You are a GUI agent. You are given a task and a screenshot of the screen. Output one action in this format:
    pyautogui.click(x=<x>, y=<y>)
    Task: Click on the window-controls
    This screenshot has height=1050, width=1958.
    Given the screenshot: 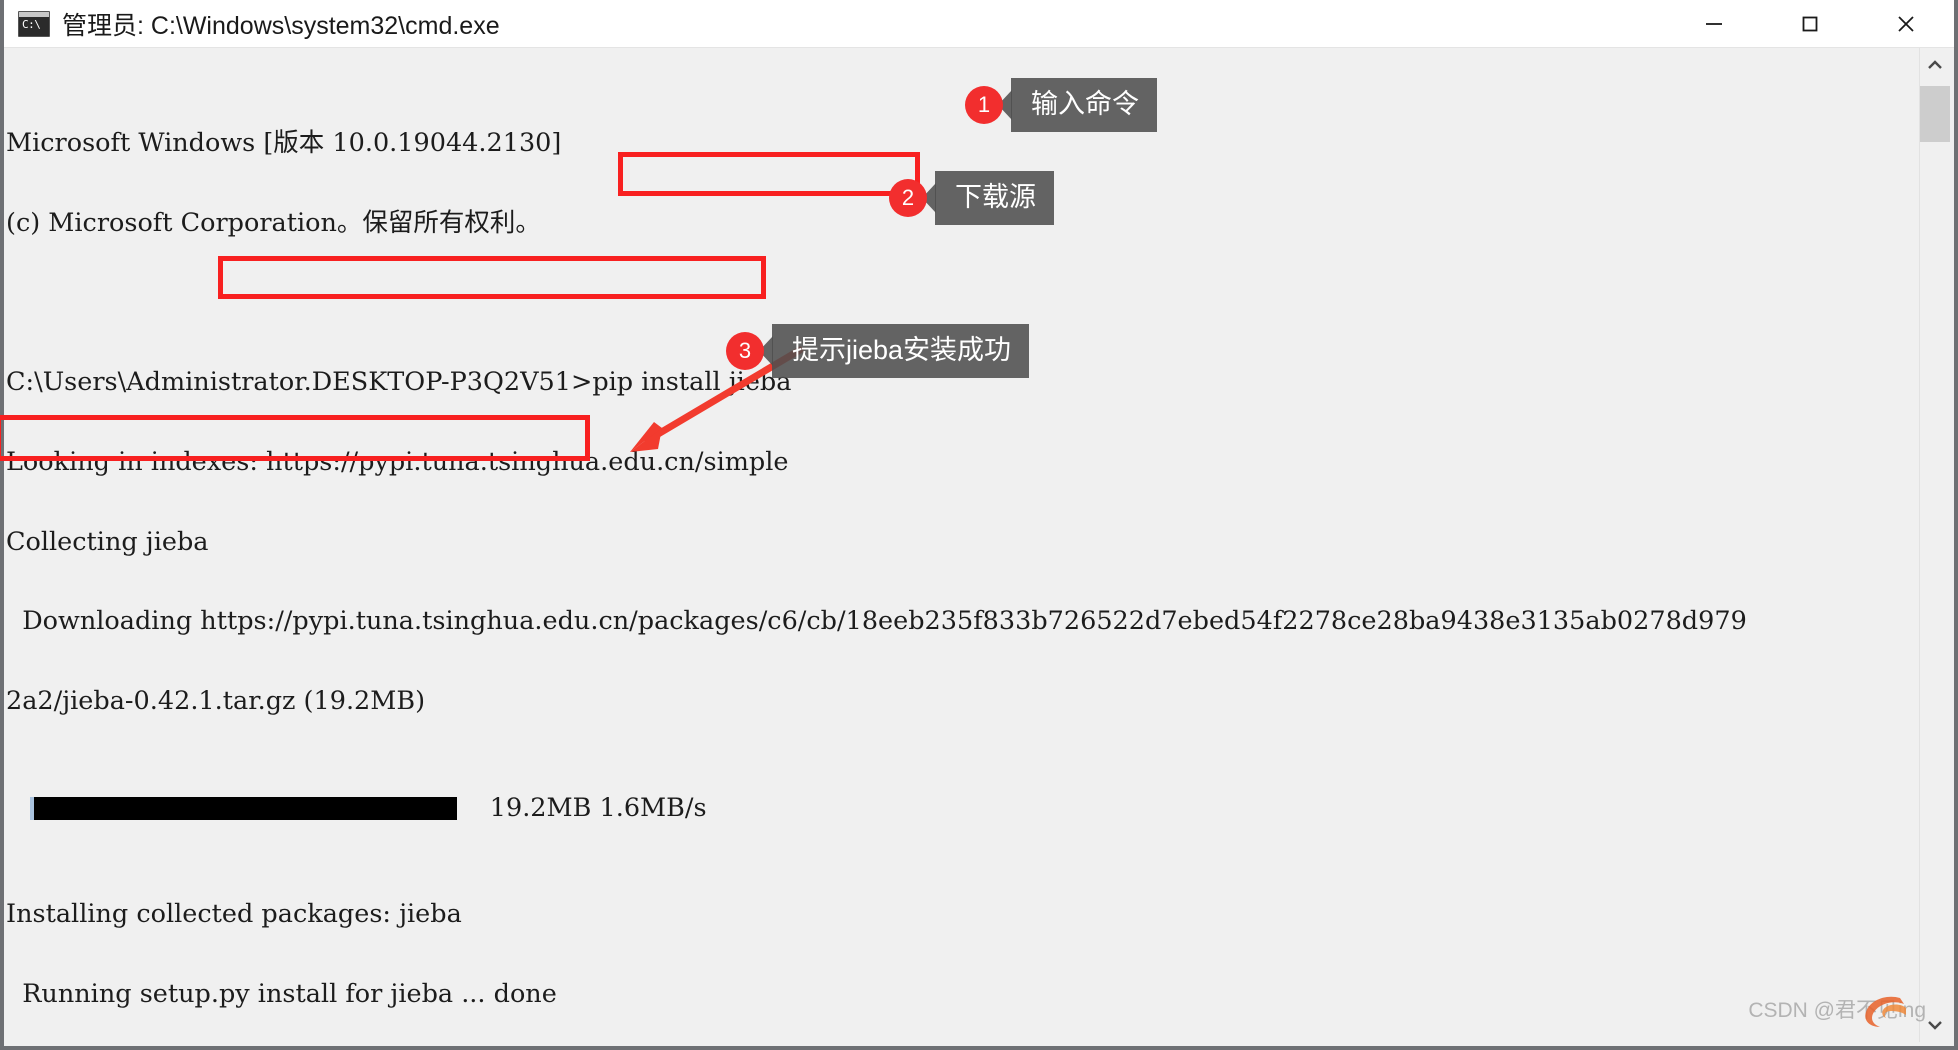 What is the action you would take?
    pyautogui.click(x=1810, y=24)
    